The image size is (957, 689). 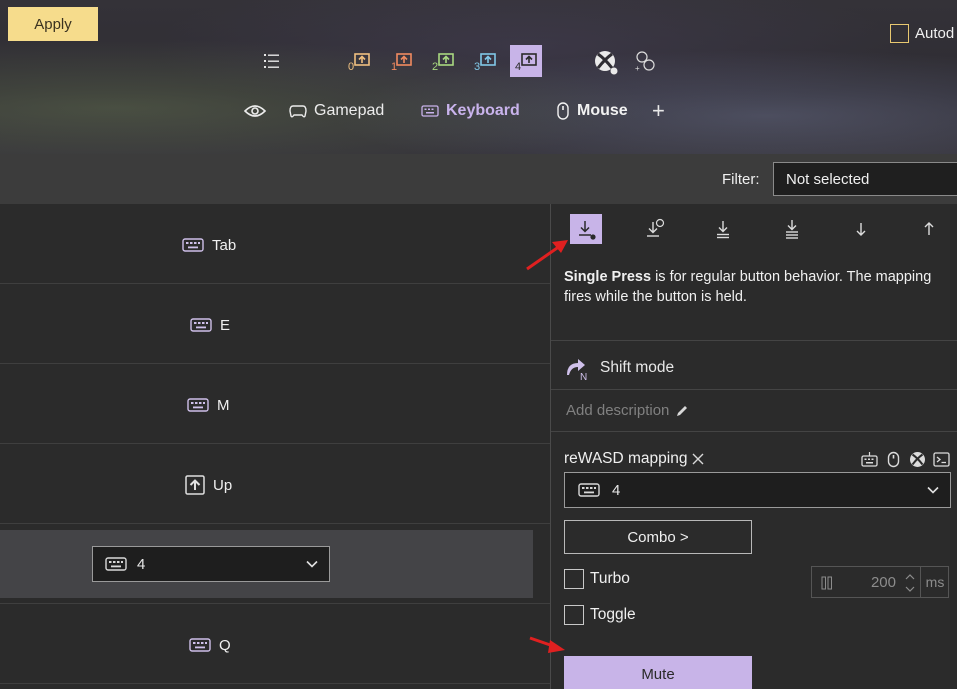 I want to click on slot-3-label: 3, so click(x=477, y=66).